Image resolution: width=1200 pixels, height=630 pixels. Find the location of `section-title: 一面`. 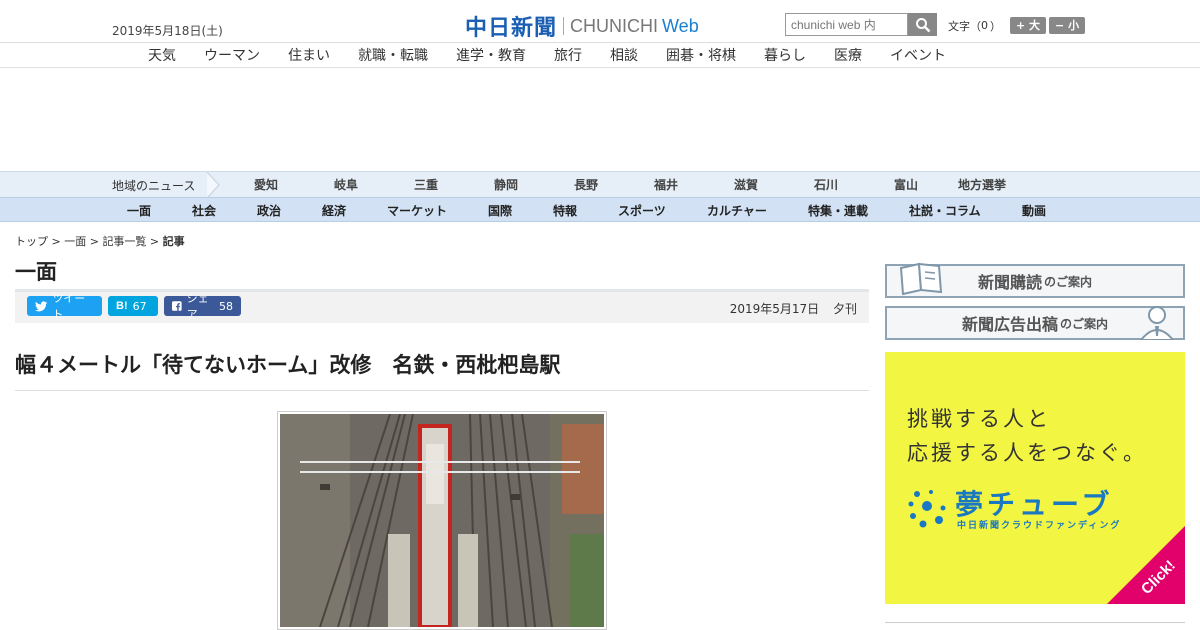

section-title: 一面 is located at coordinates (36, 272).